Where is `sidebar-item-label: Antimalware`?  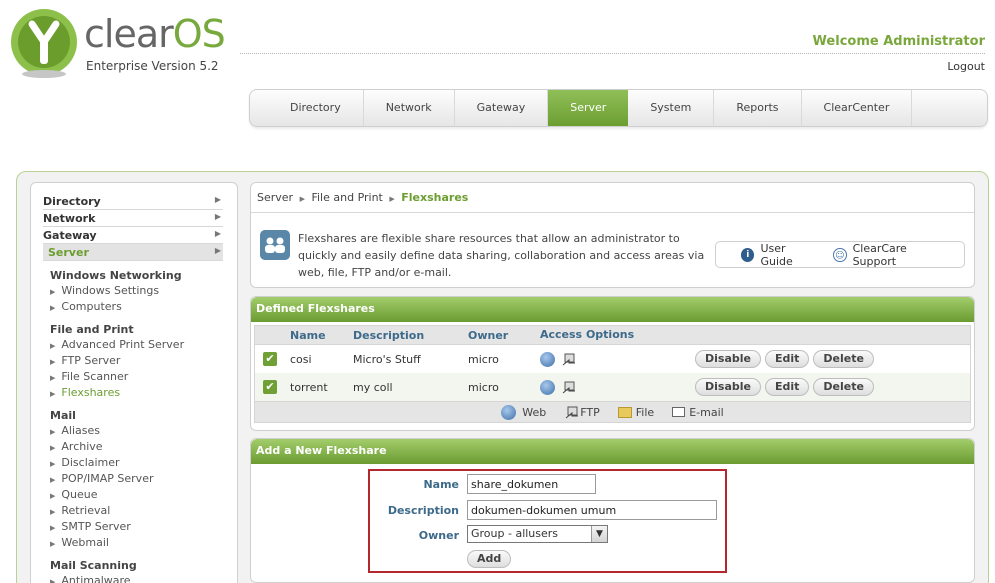
sidebar-item-label: Antimalware is located at coordinates (96, 578).